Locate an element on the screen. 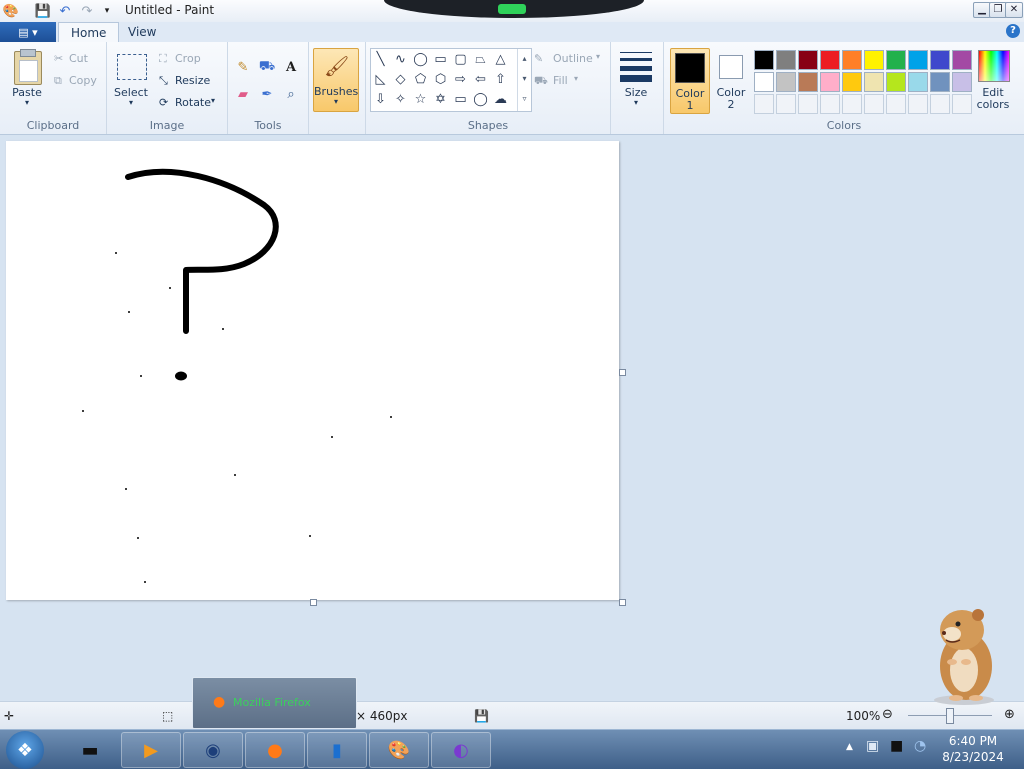 The height and width of the screenshot is (769, 1024). hexagon-shape-icon: ⬡ is located at coordinates (440, 79).